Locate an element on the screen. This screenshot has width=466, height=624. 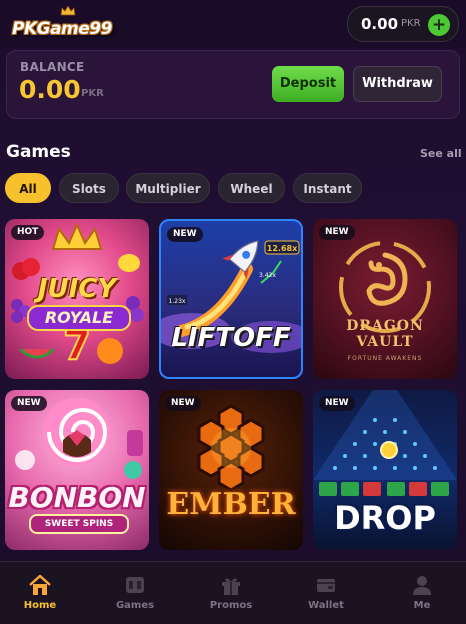
nav-label: Wallet is located at coordinates (326, 605).